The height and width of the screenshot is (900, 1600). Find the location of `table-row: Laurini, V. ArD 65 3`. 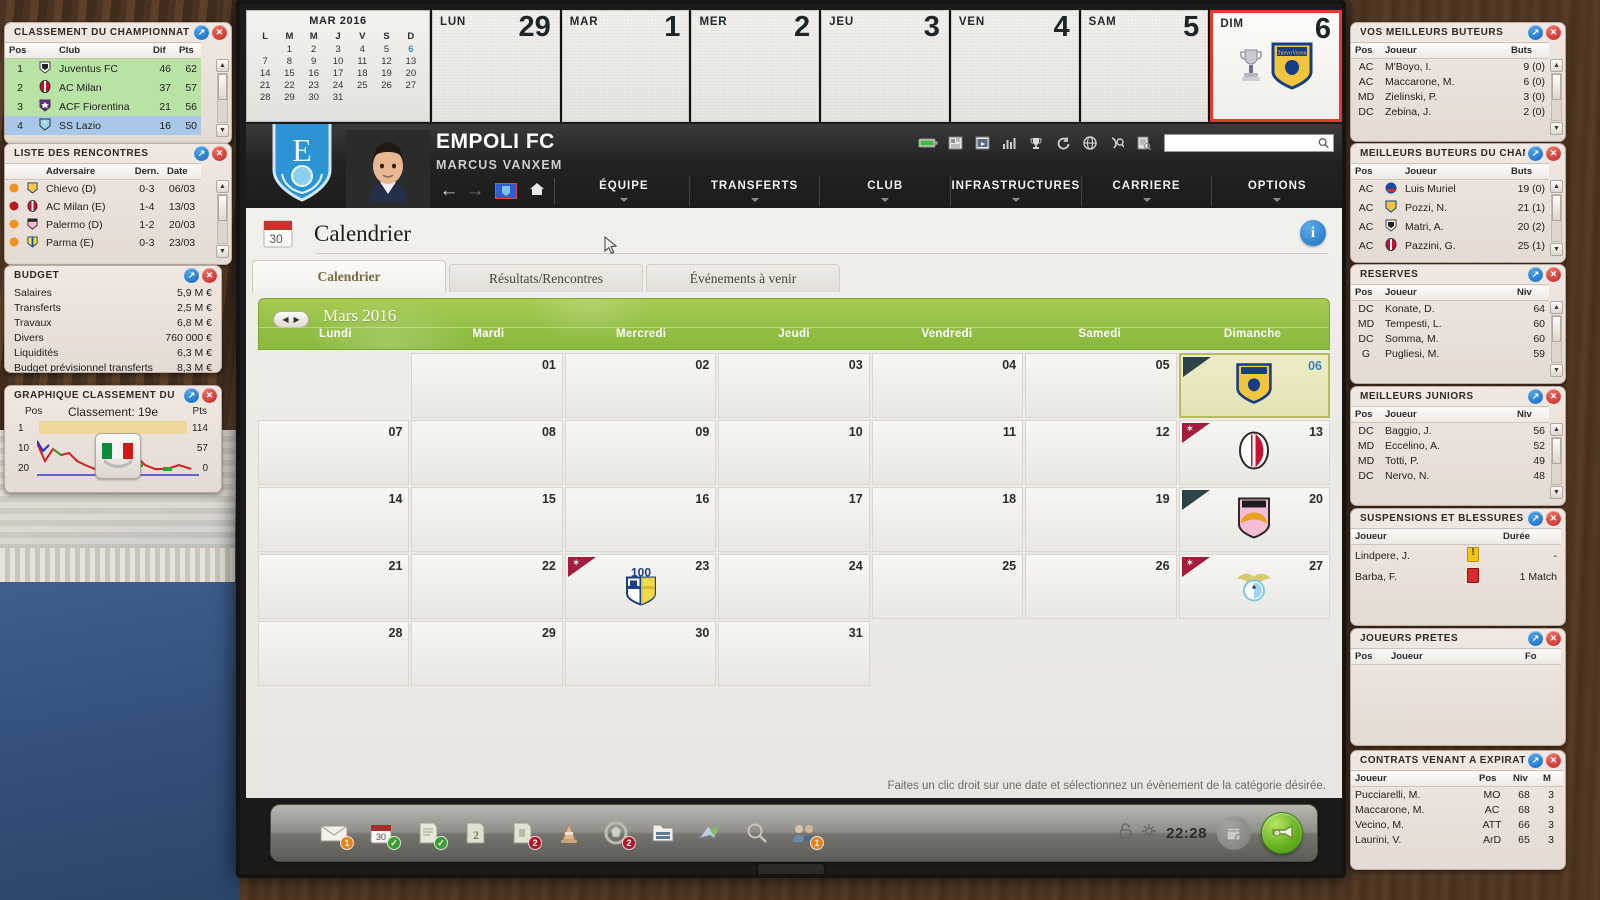

table-row: Laurini, V. ArD 65 3 is located at coordinates (1457, 839).